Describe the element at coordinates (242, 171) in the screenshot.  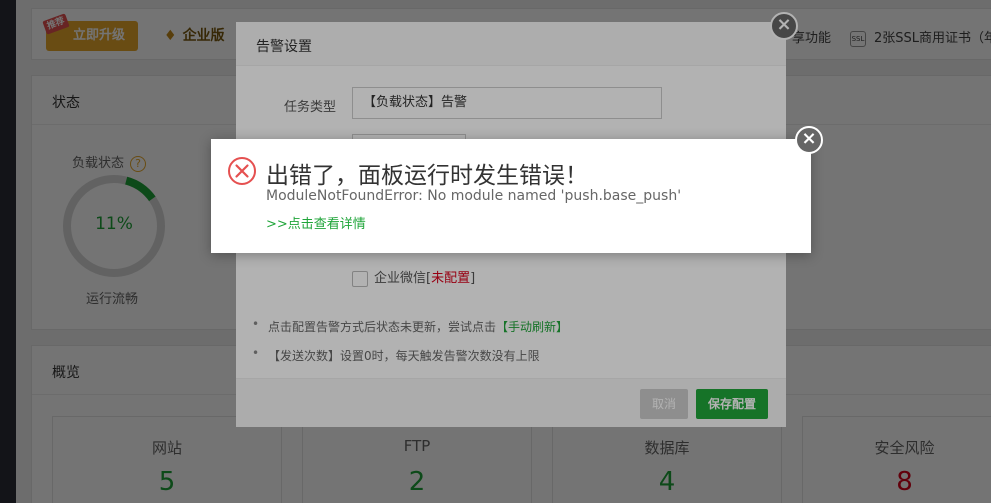
I see `error-x-icon` at that location.